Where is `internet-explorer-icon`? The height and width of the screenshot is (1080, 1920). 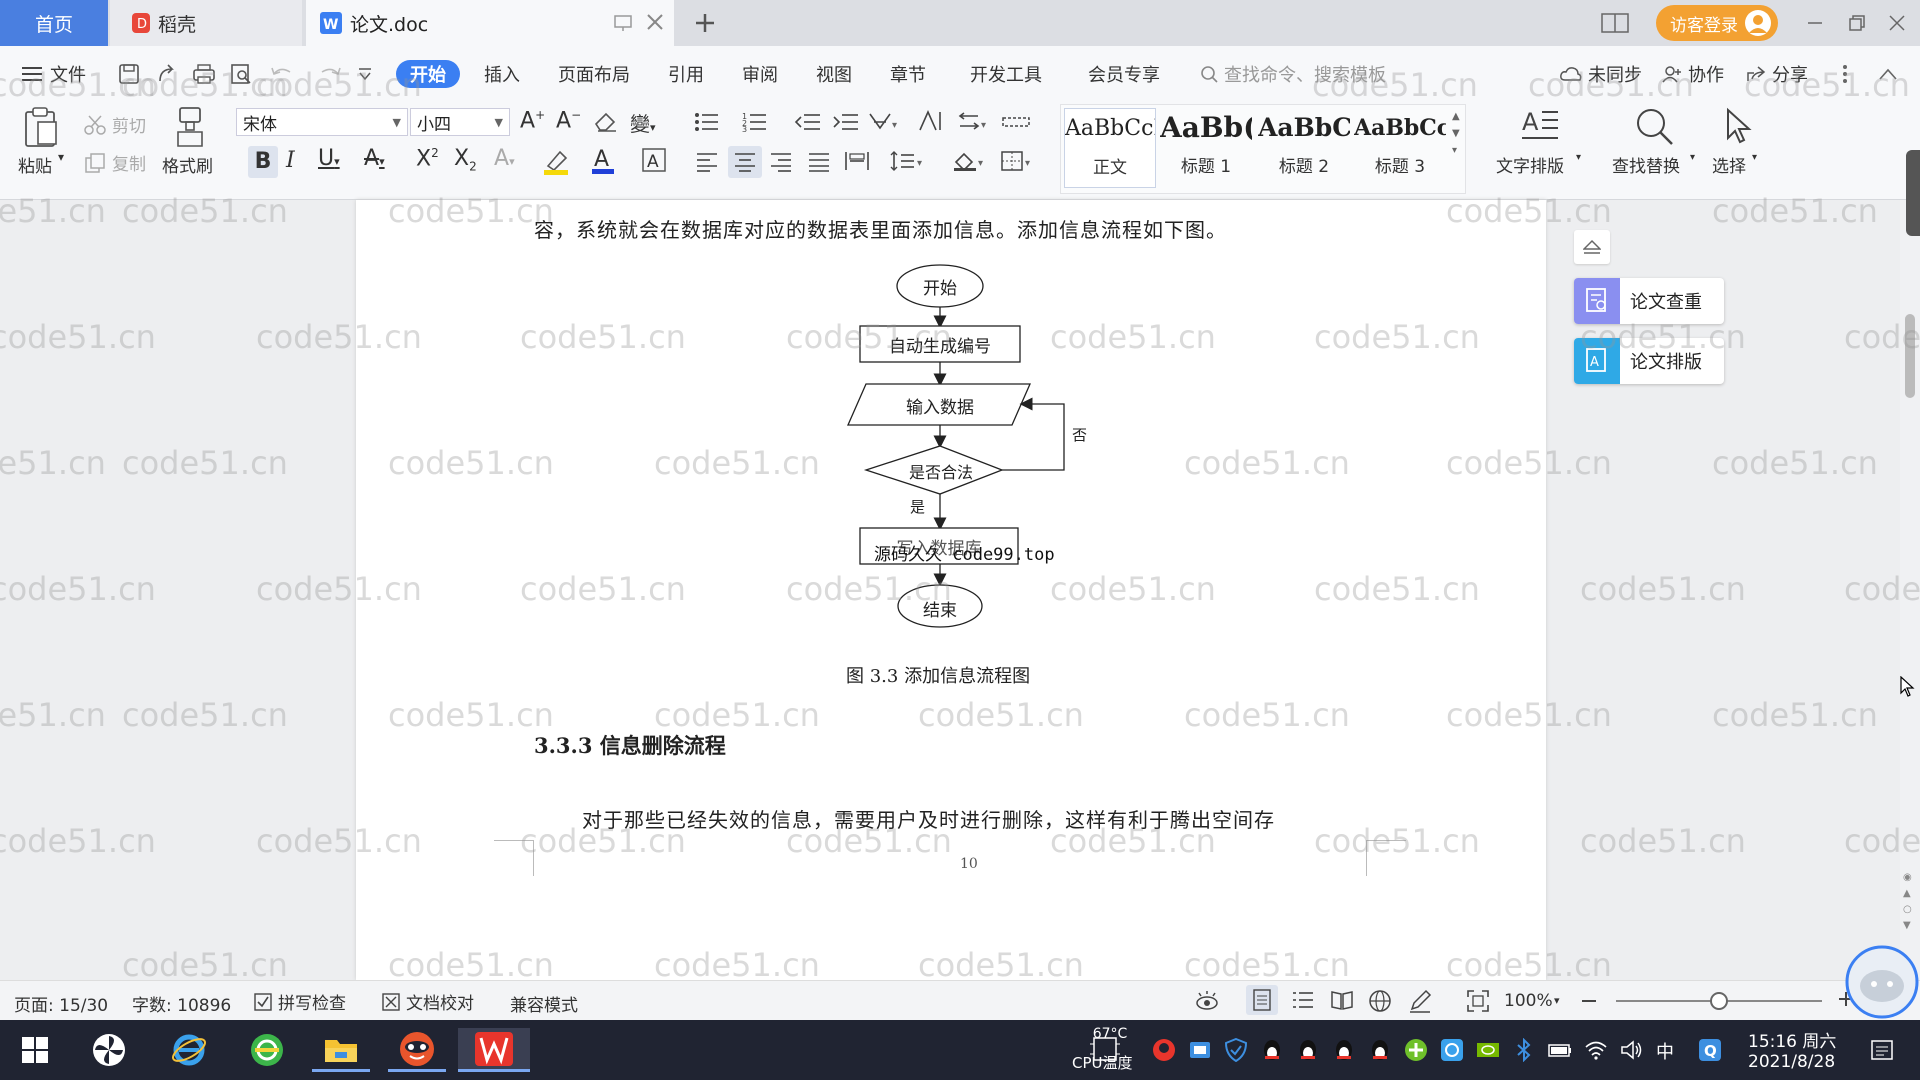
internet-explorer-icon is located at coordinates (189, 1050).